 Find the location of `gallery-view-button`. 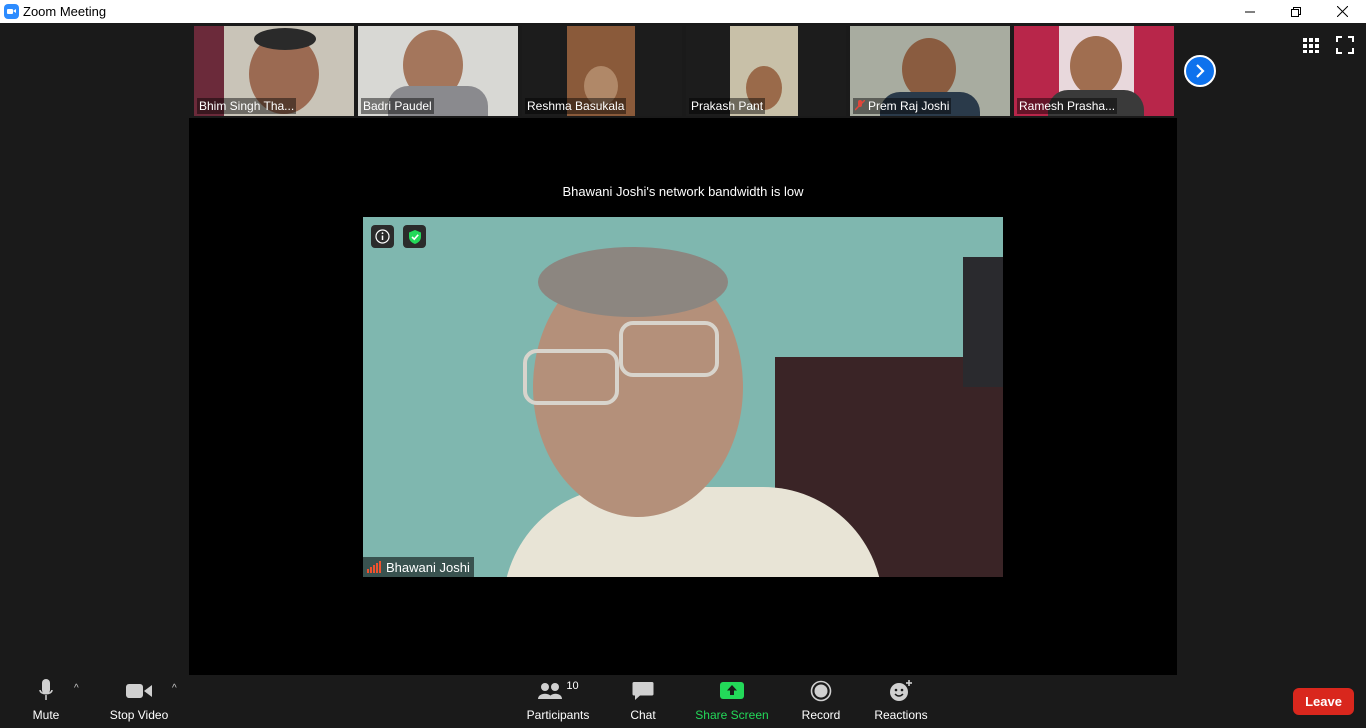

gallery-view-button is located at coordinates (1311, 45).